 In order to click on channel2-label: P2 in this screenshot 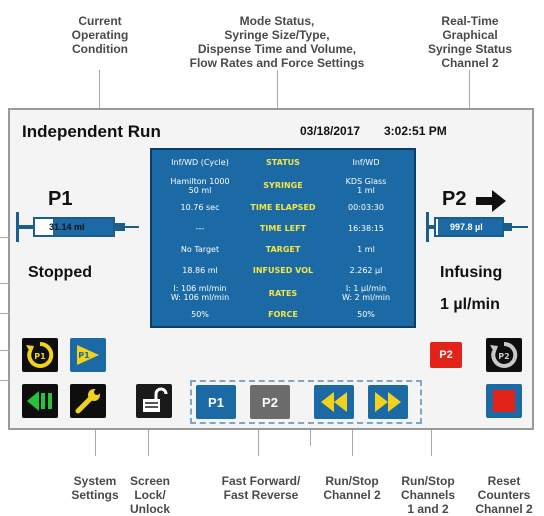, I will do `click(454, 199)`.